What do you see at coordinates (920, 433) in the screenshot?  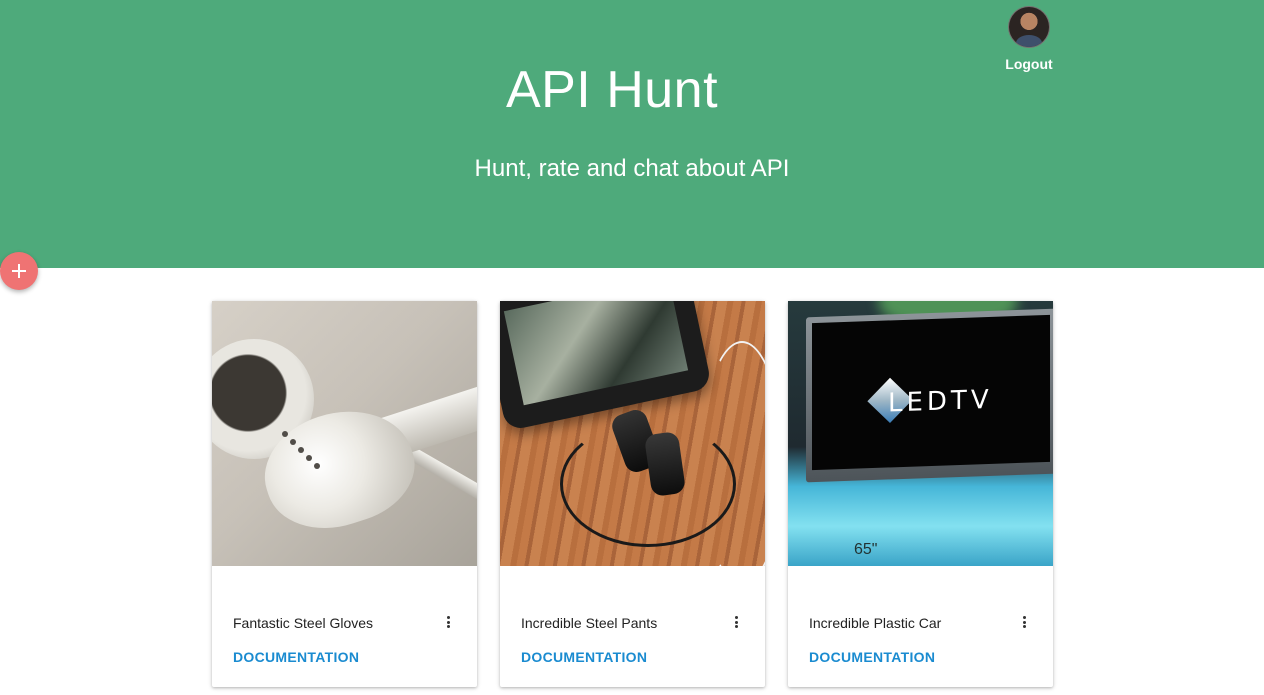 I see `card-image-led-tv: LEDTV 65"` at bounding box center [920, 433].